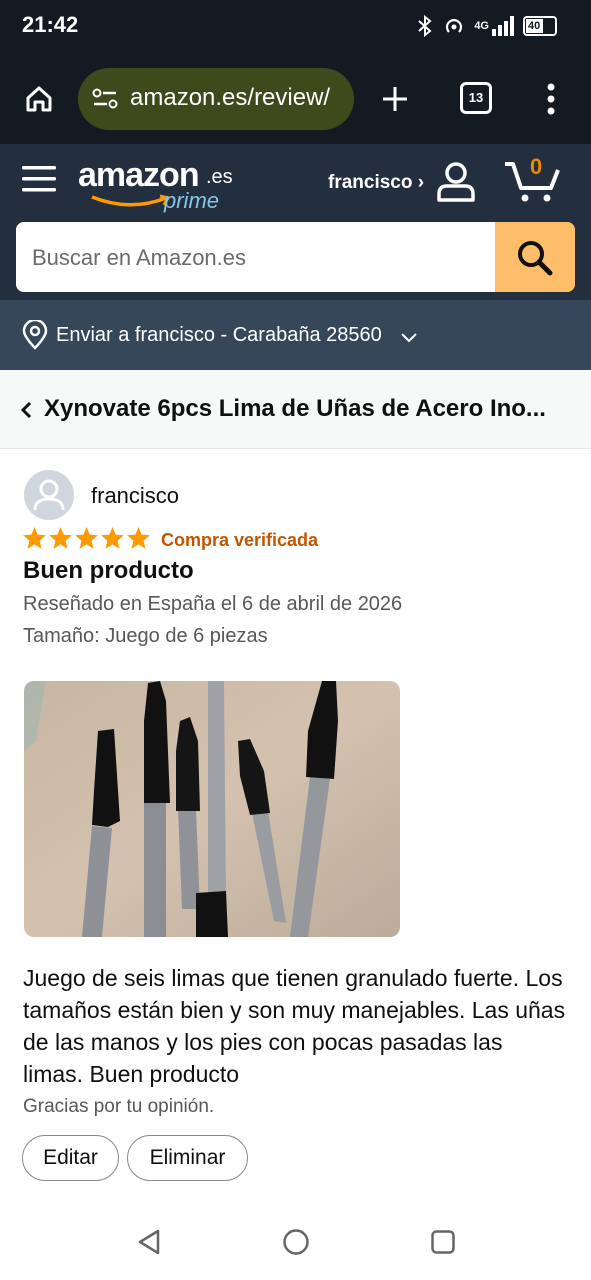 Image resolution: width=591 pixels, height=1280 pixels. I want to click on nail-files-photo, so click(212, 809).